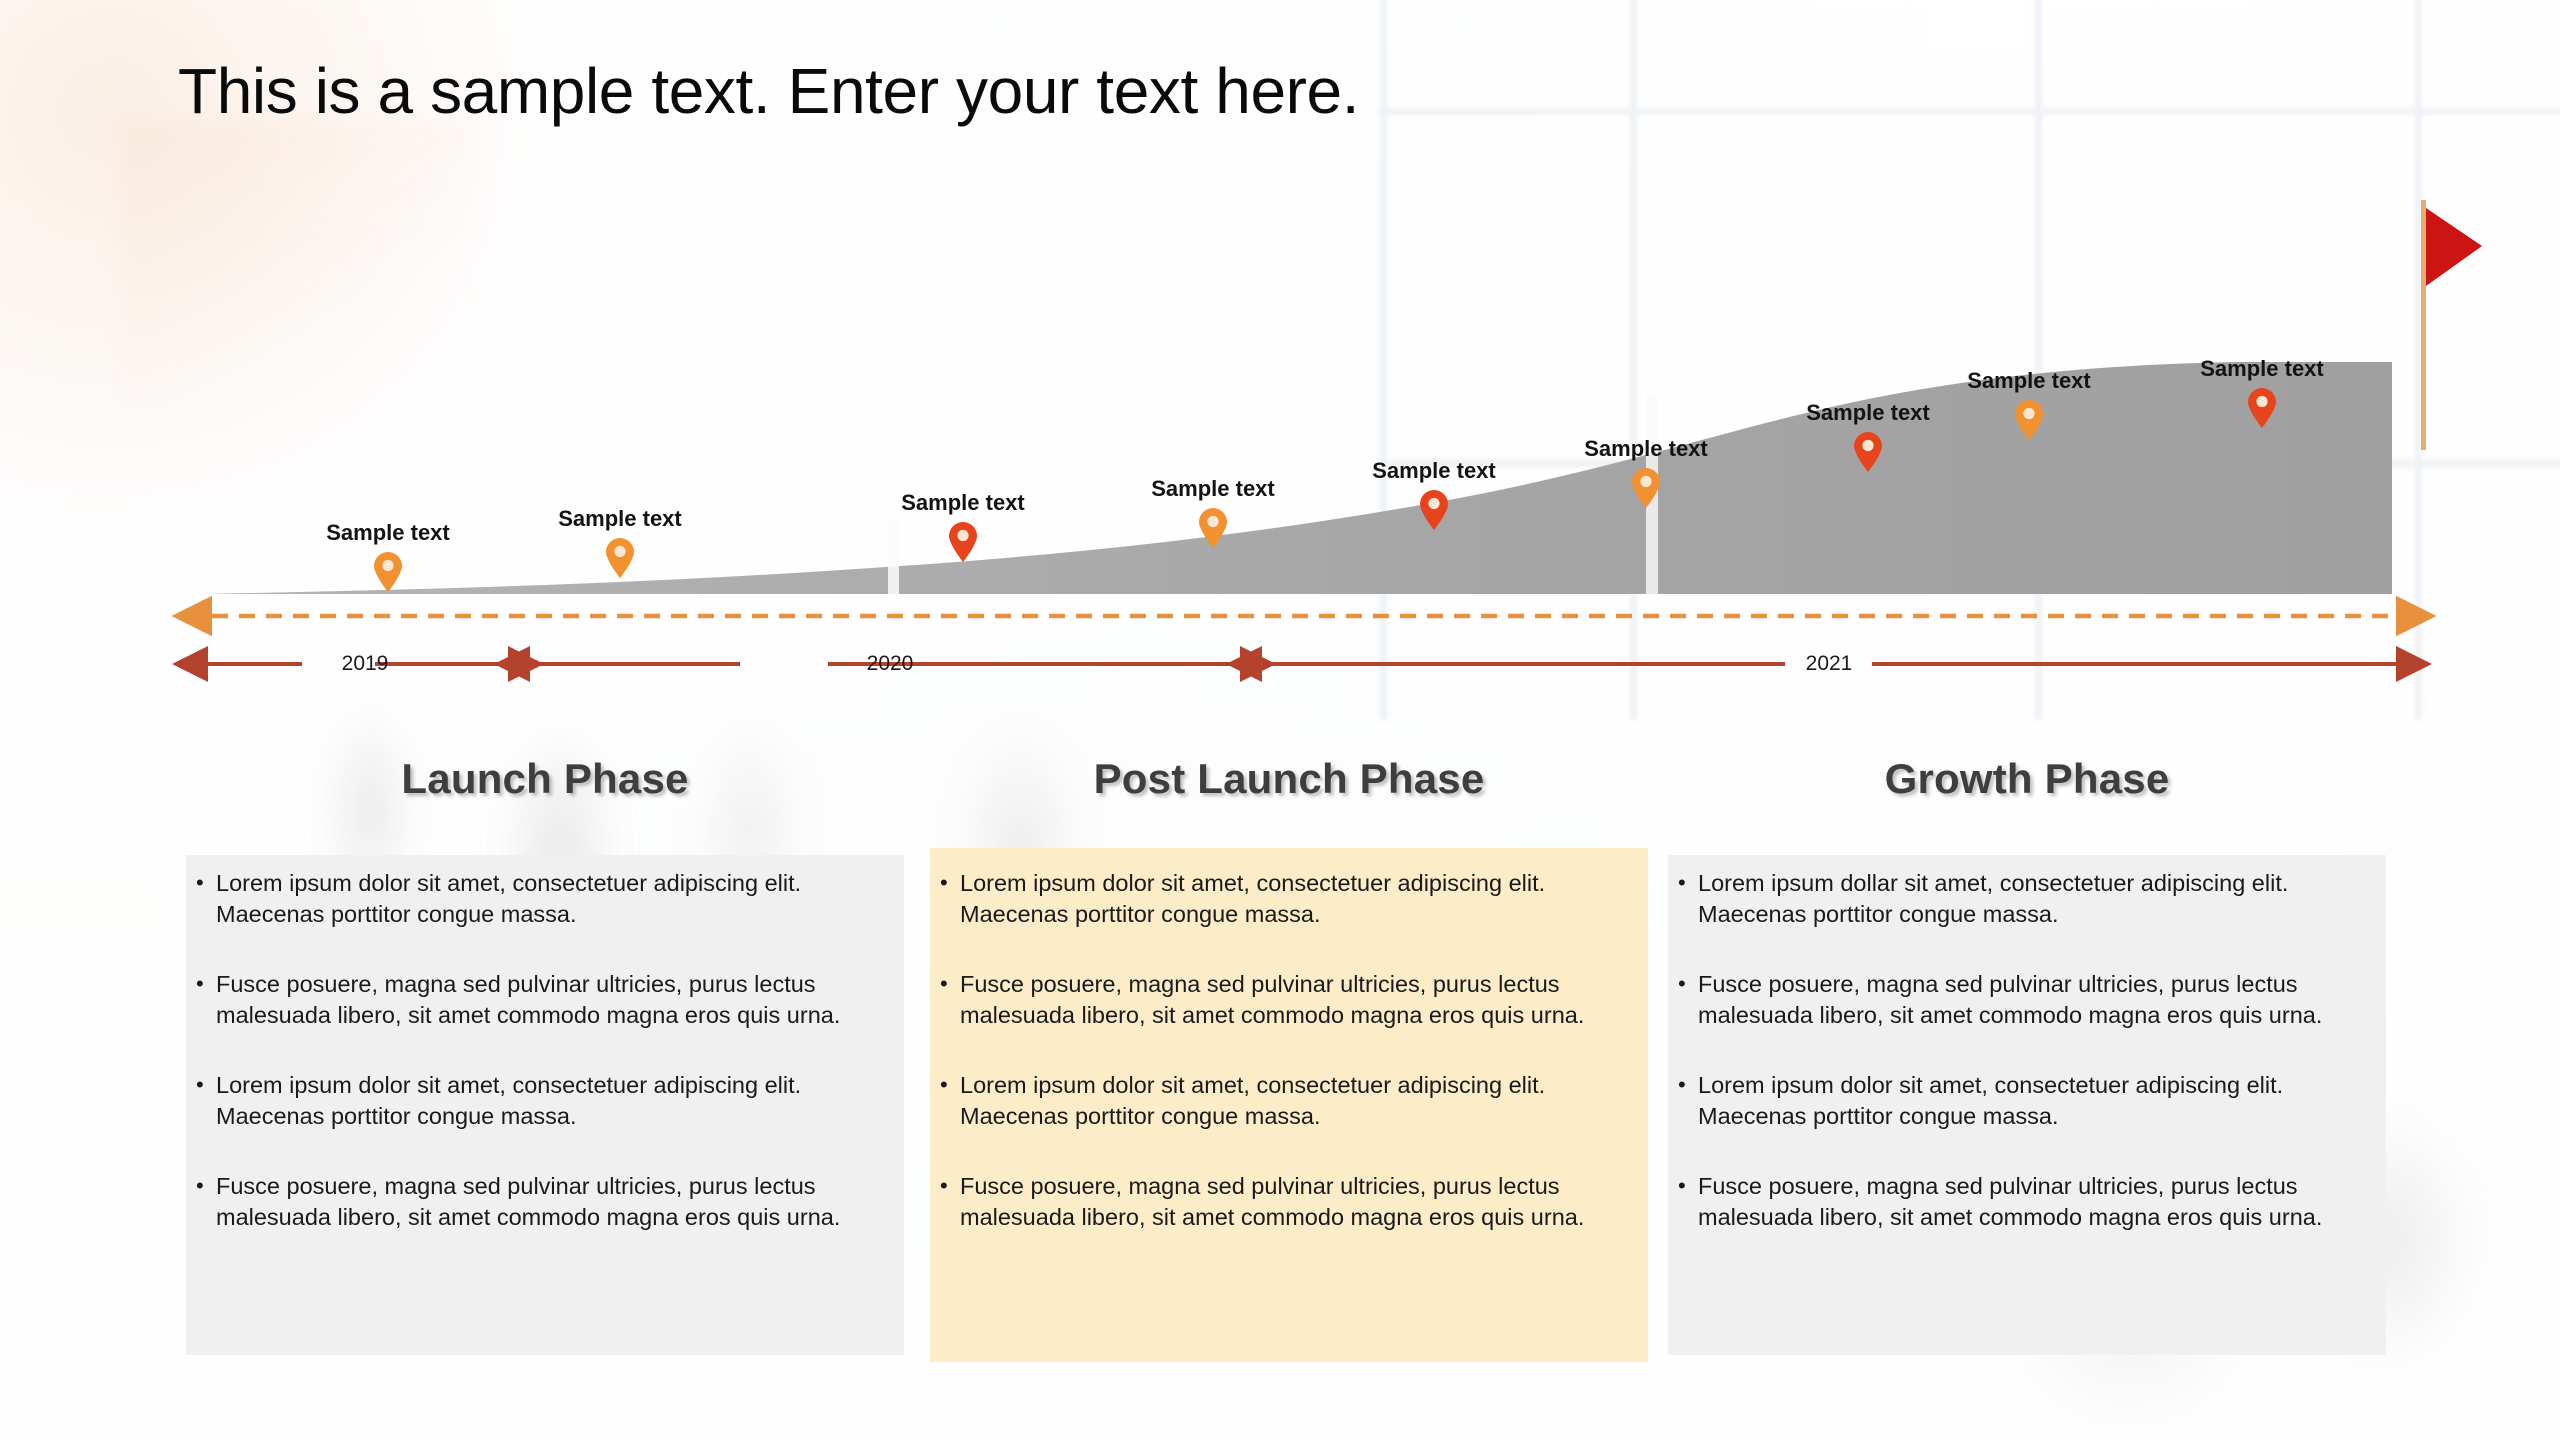  What do you see at coordinates (300, 270) in the screenshot?
I see `background-streak` at bounding box center [300, 270].